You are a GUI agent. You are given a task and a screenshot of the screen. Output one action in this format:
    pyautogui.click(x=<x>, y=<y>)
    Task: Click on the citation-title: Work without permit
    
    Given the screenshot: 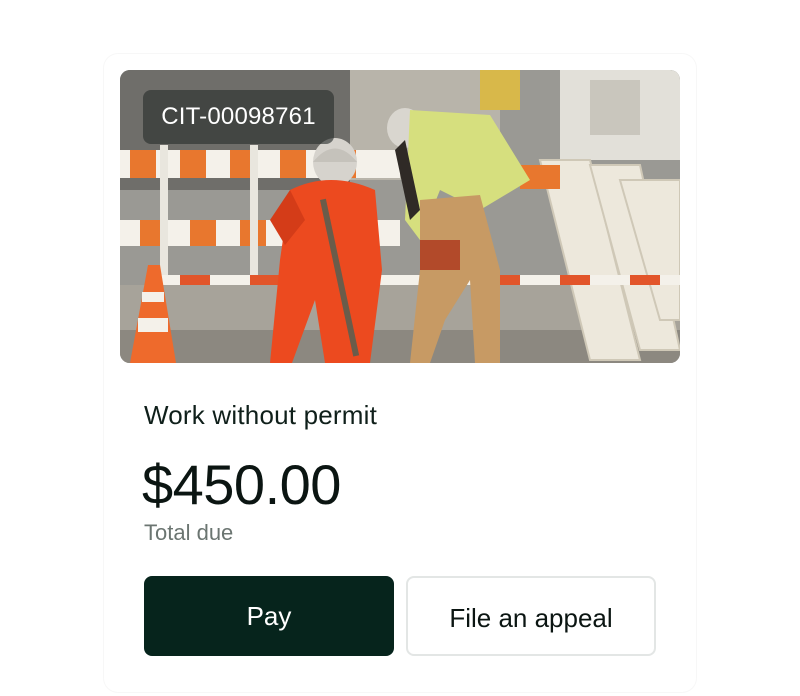 What is the action you would take?
    pyautogui.click(x=261, y=415)
    